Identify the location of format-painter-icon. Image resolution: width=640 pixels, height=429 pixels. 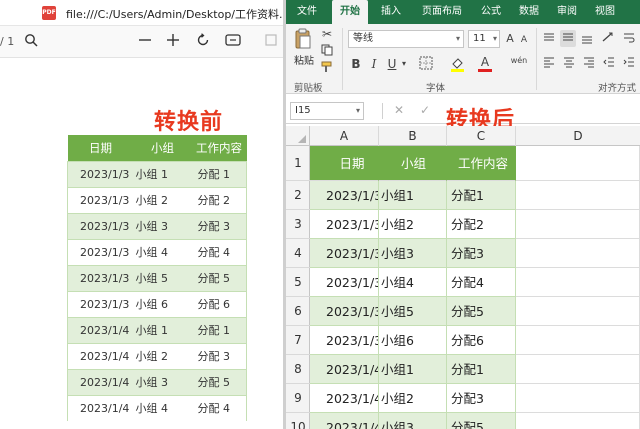
(327, 68).